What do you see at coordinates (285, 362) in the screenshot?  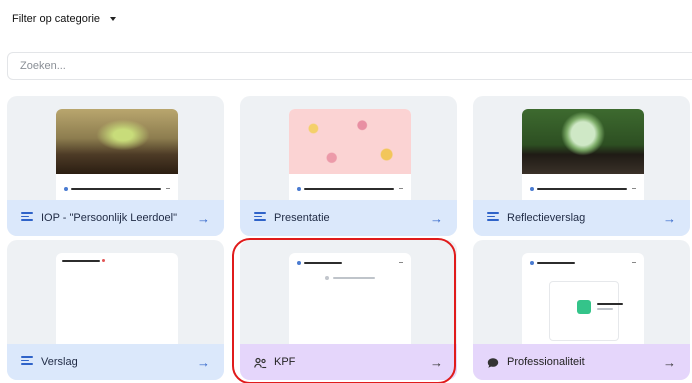 I see `card-title: KPF` at bounding box center [285, 362].